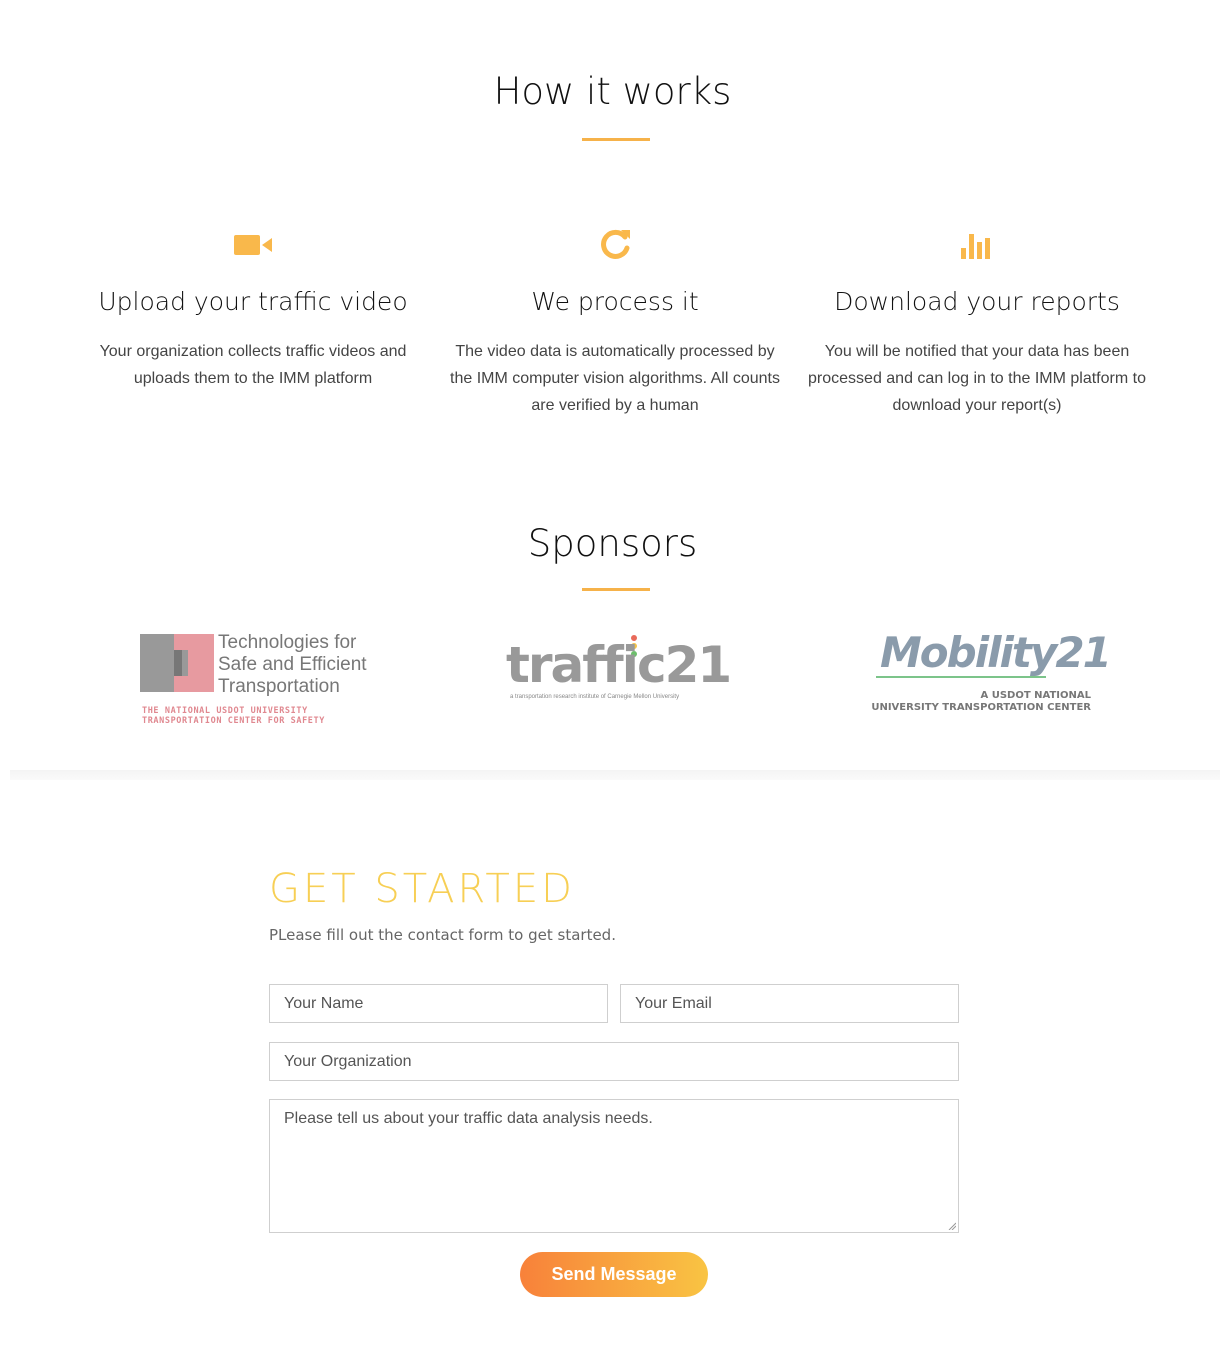  What do you see at coordinates (952, 1226) in the screenshot?
I see `resize-handle-icon` at bounding box center [952, 1226].